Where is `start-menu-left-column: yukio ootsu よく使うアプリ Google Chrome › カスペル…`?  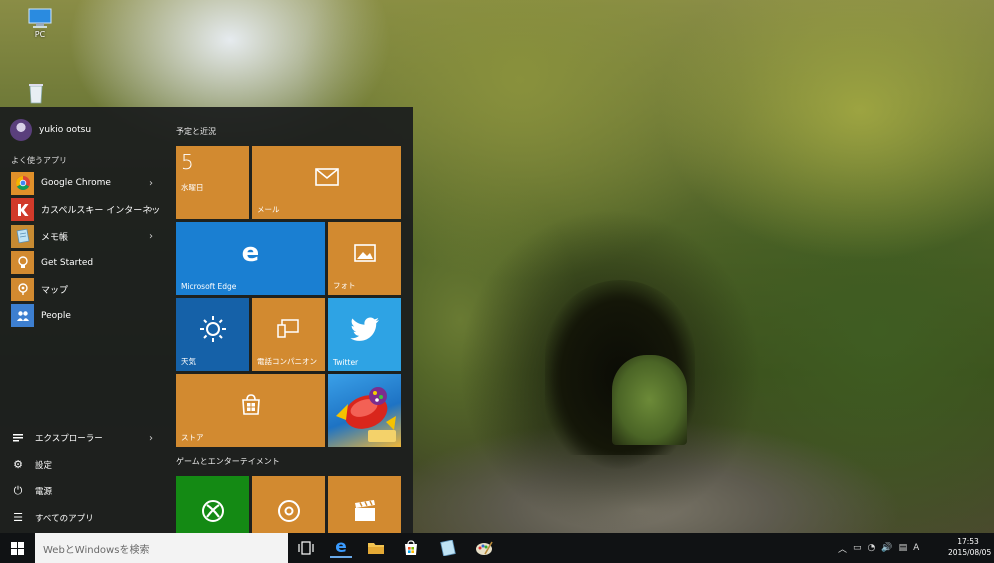
start-menu-left-column: yukio ootsu よく使うアプリ Google Chrome › カスペル… is located at coordinates (83, 320).